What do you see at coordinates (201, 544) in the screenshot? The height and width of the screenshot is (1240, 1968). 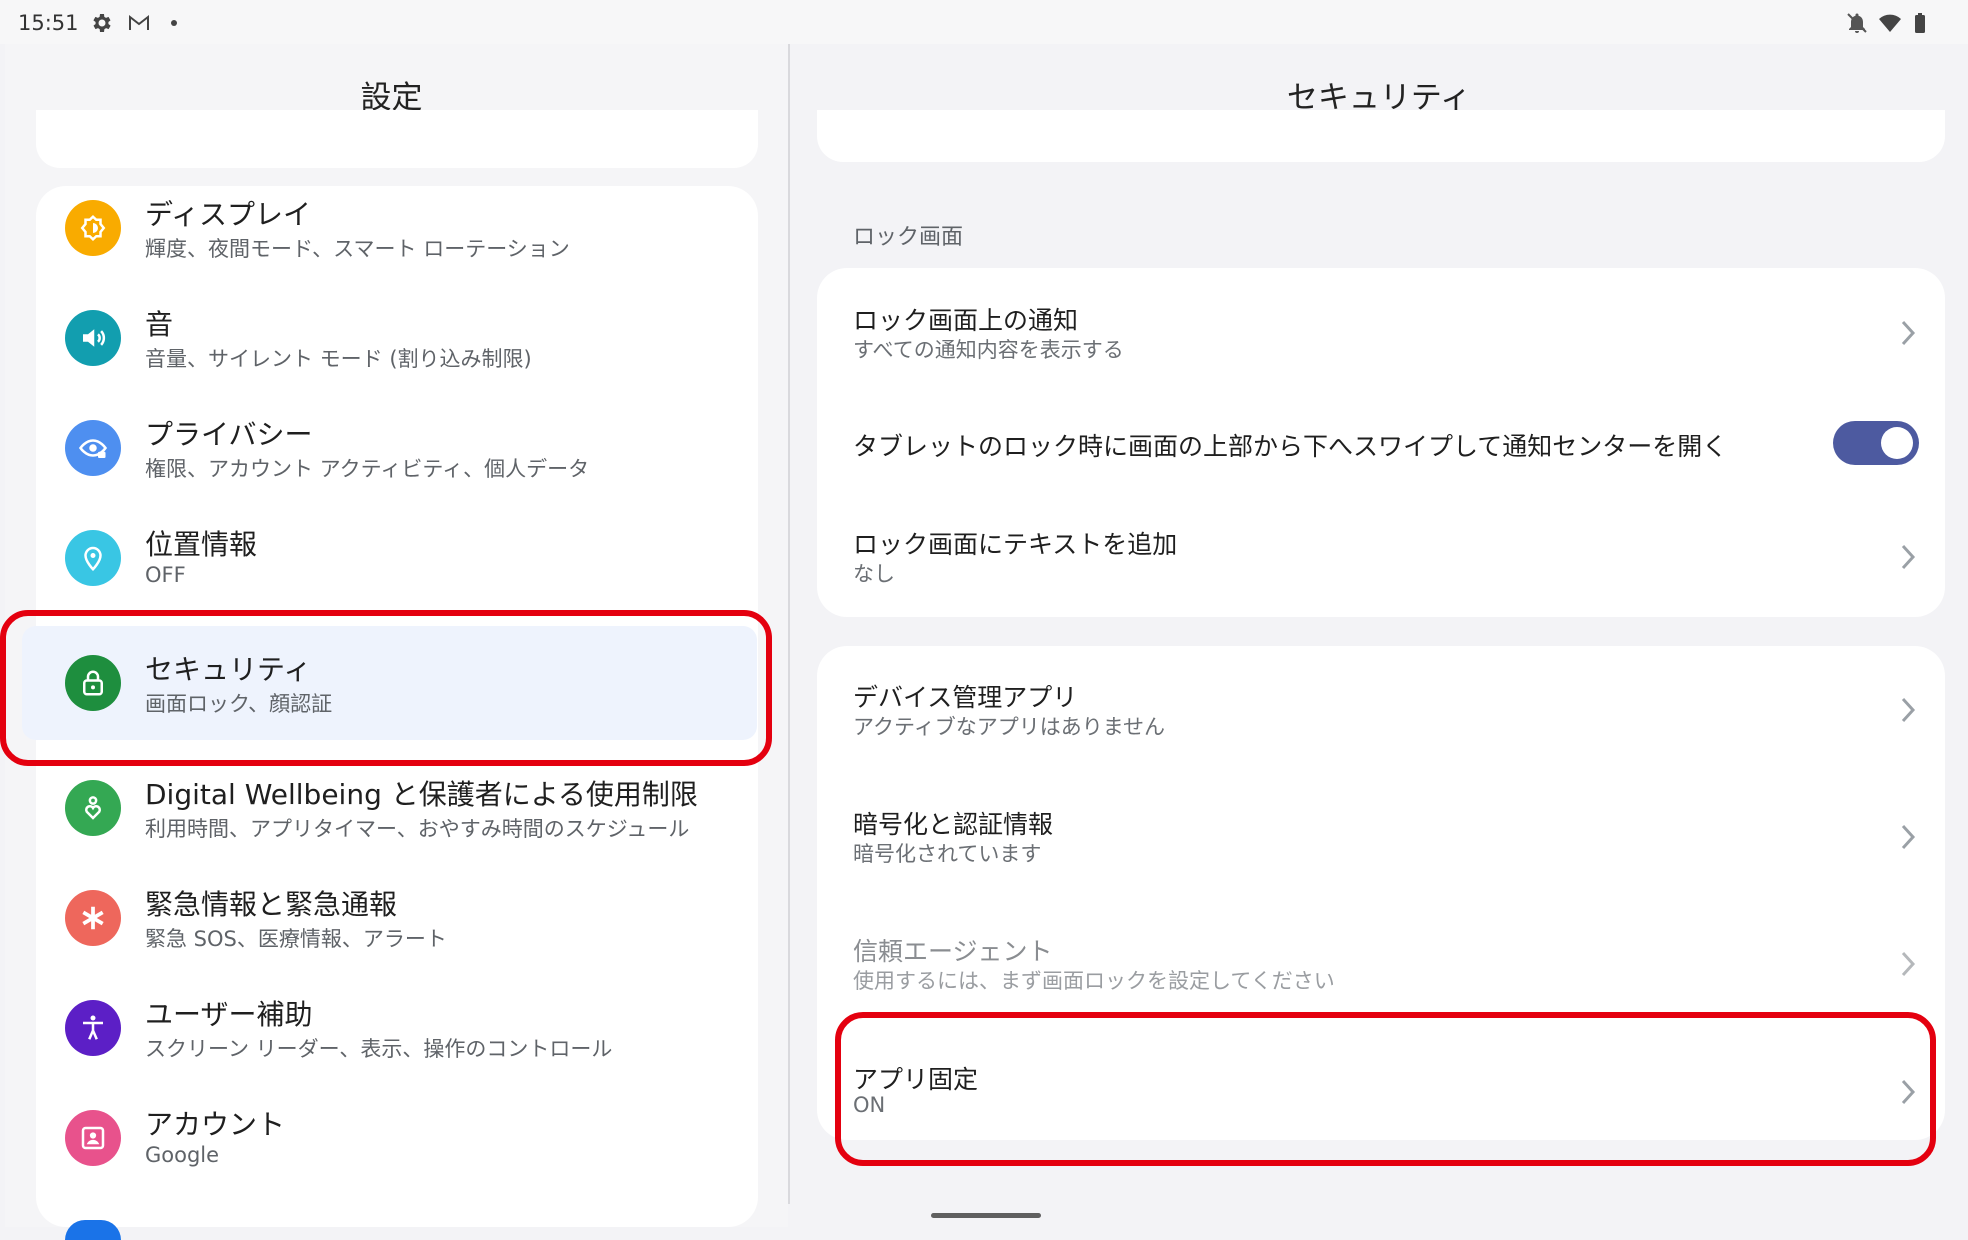 I see `settings-item-title: 位置情報` at bounding box center [201, 544].